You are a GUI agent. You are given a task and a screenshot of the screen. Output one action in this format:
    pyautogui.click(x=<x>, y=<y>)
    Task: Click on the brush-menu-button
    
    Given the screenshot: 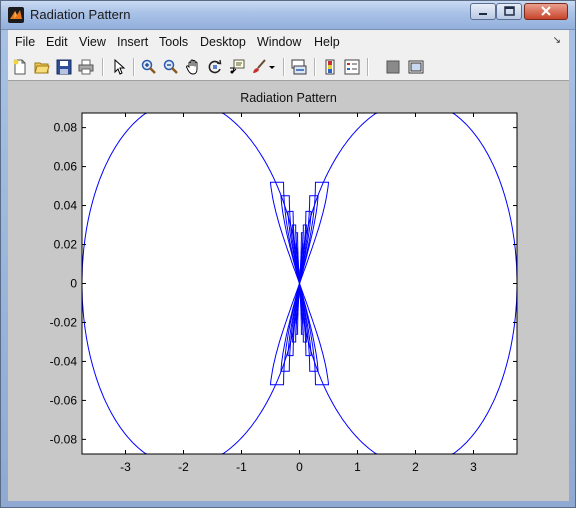 What is the action you would take?
    pyautogui.click(x=272, y=67)
    